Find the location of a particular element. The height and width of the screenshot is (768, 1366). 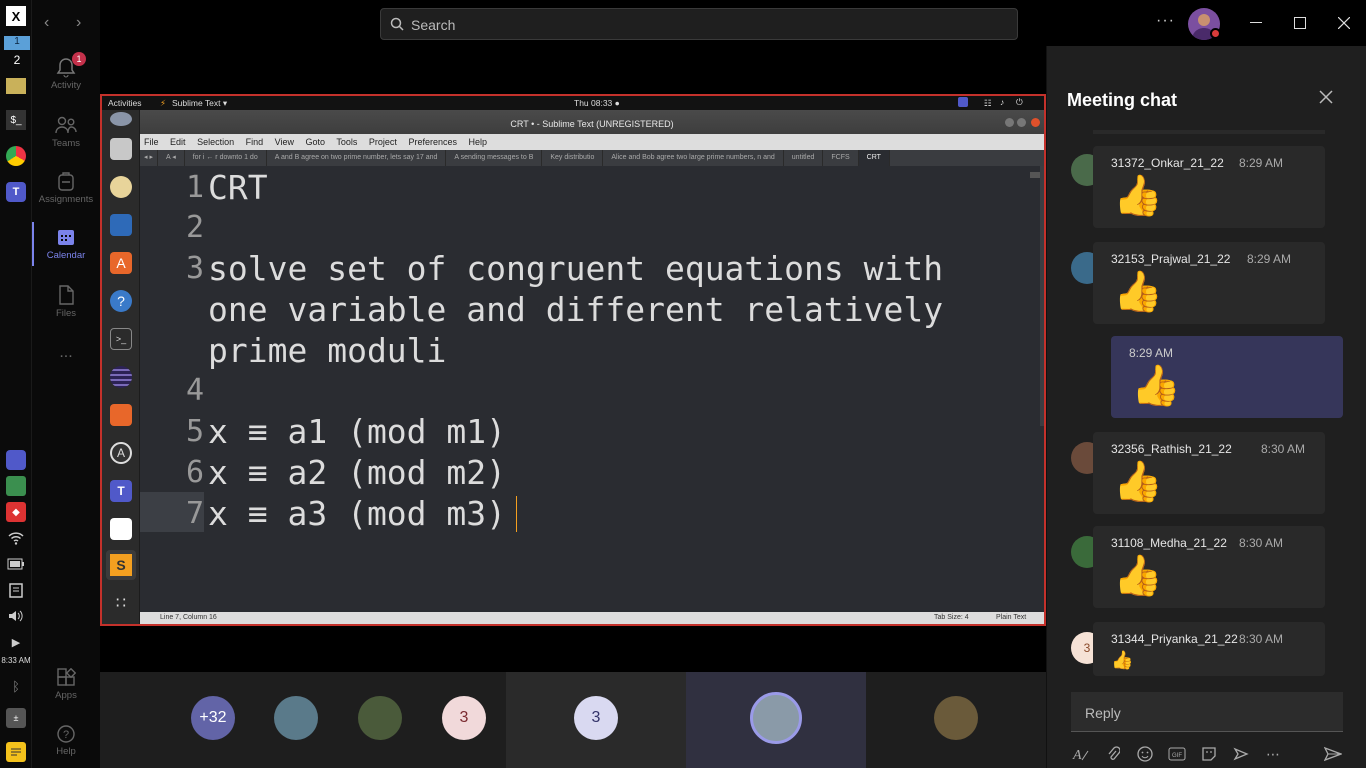

editor-tab: untitled is located at coordinates (804, 158).